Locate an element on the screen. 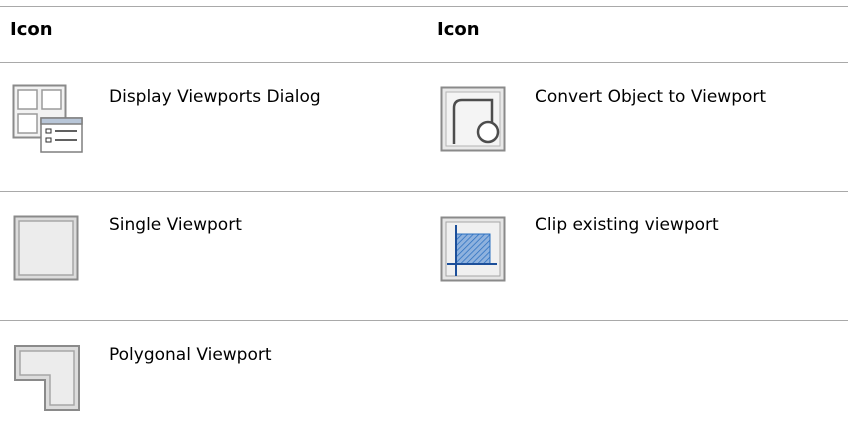 This screenshot has width=848, height=441. display-viewports-dialog-label: Display Viewports Dialog is located at coordinates (215, 97).